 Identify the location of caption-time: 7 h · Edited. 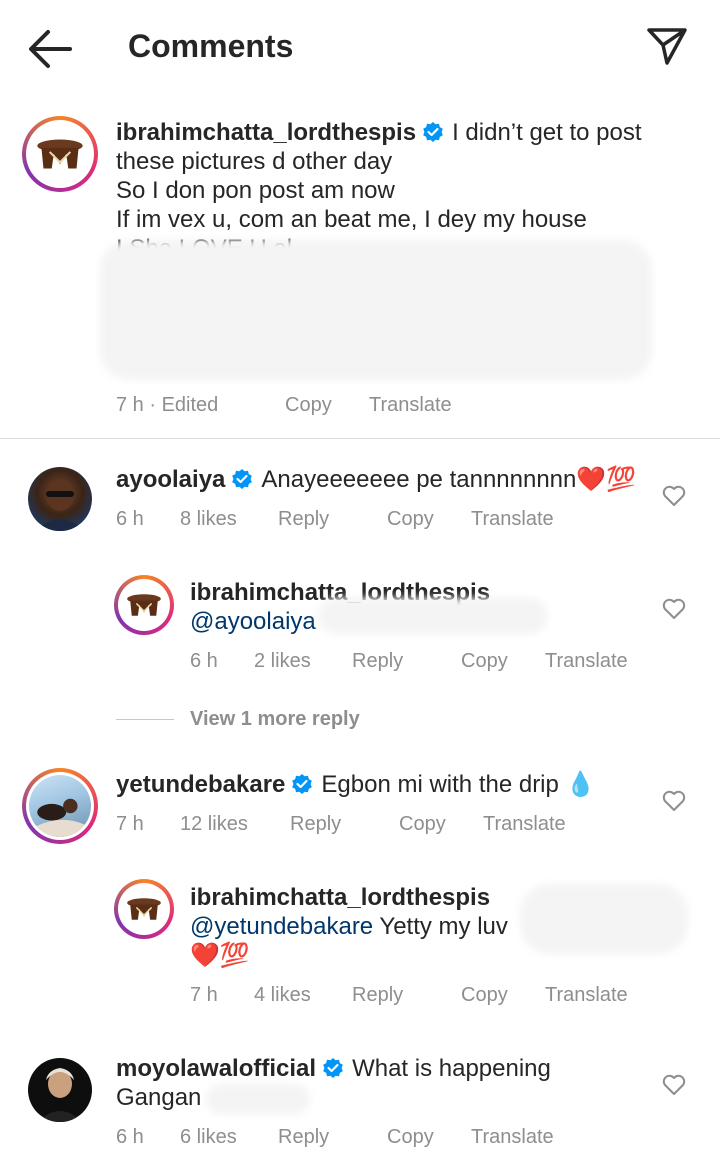
(167, 405).